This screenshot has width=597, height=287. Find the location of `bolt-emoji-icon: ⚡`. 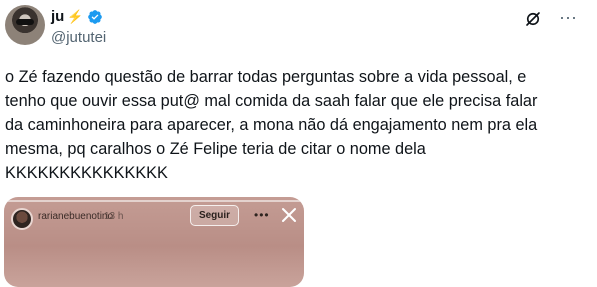

bolt-emoji-icon: ⚡ is located at coordinates (75, 16).